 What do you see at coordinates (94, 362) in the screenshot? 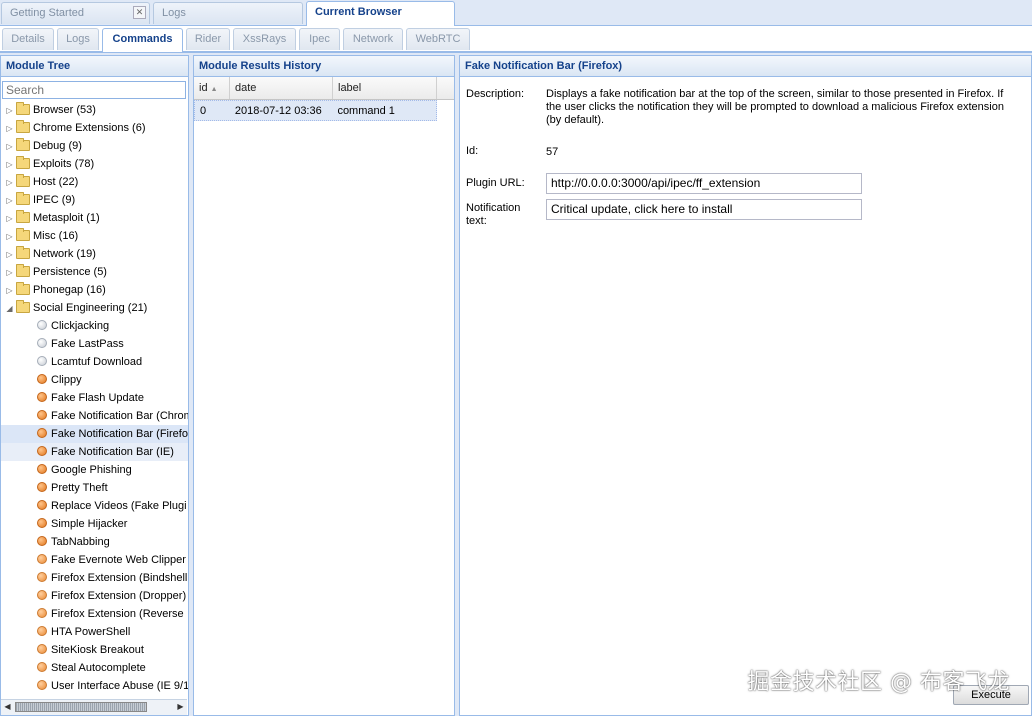
I see `tree-module-item: Lcamtuf Download` at bounding box center [94, 362].